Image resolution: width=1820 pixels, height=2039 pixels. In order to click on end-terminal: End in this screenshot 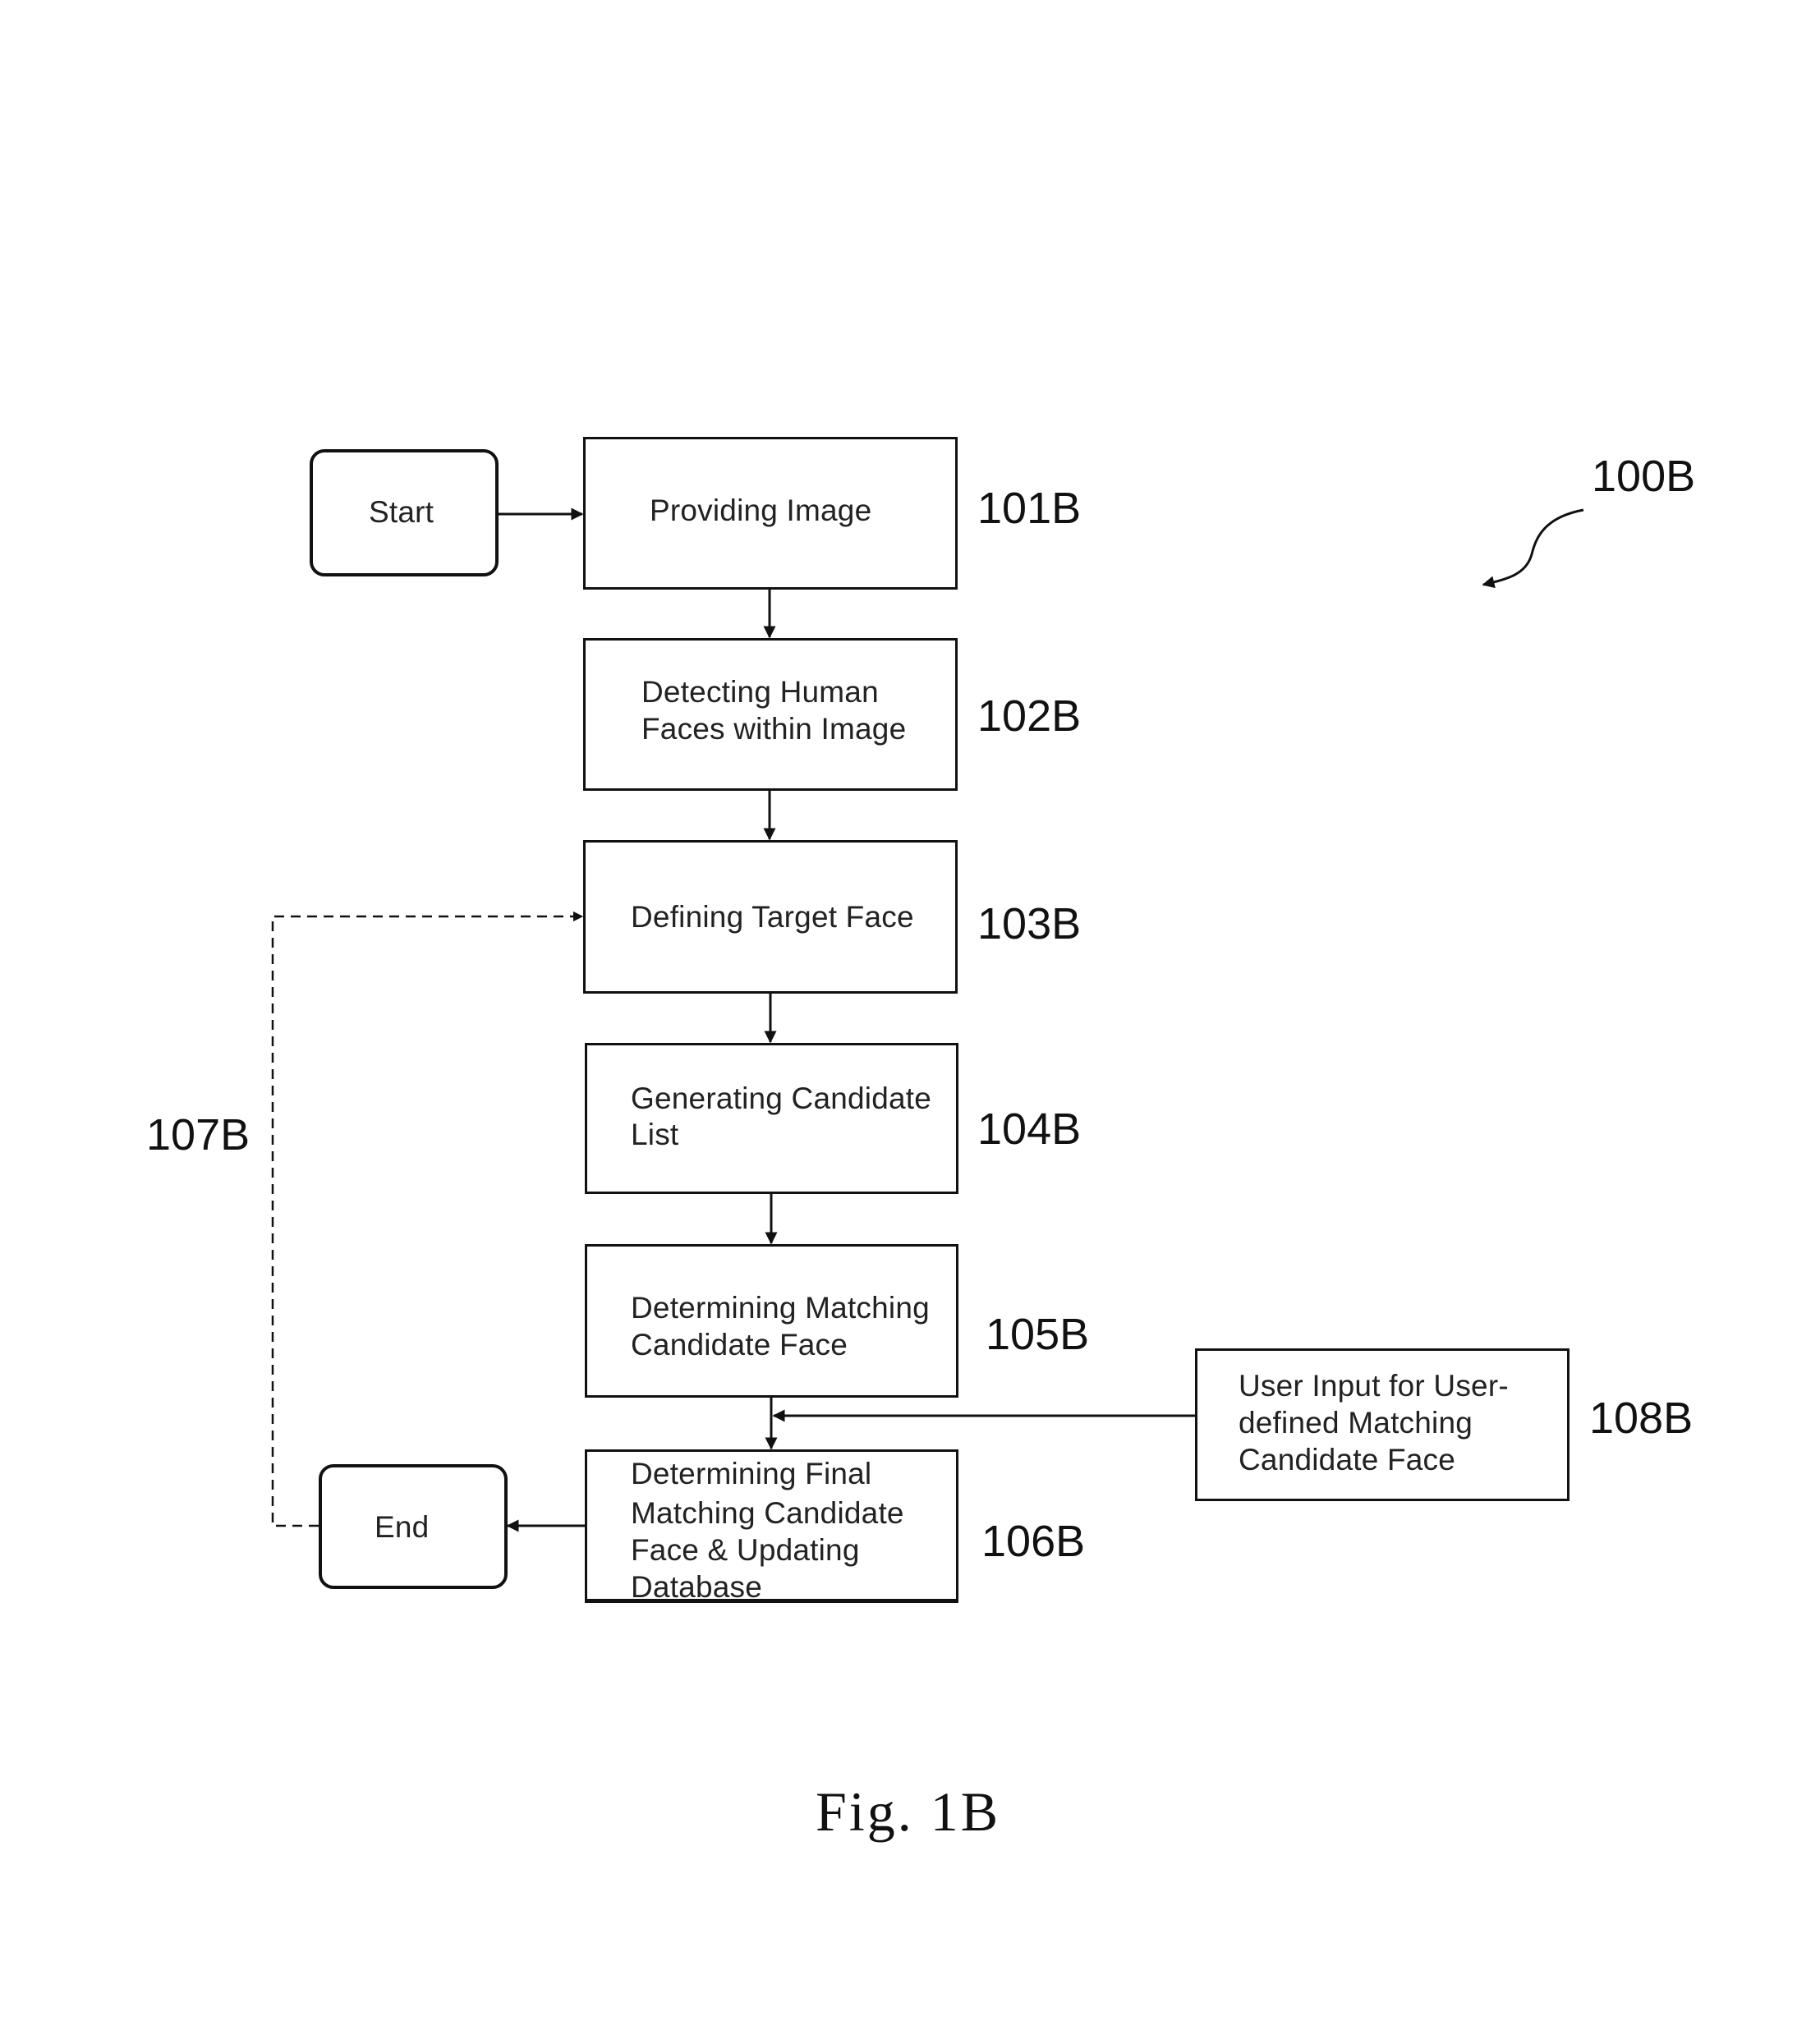, I will do `click(413, 1527)`.